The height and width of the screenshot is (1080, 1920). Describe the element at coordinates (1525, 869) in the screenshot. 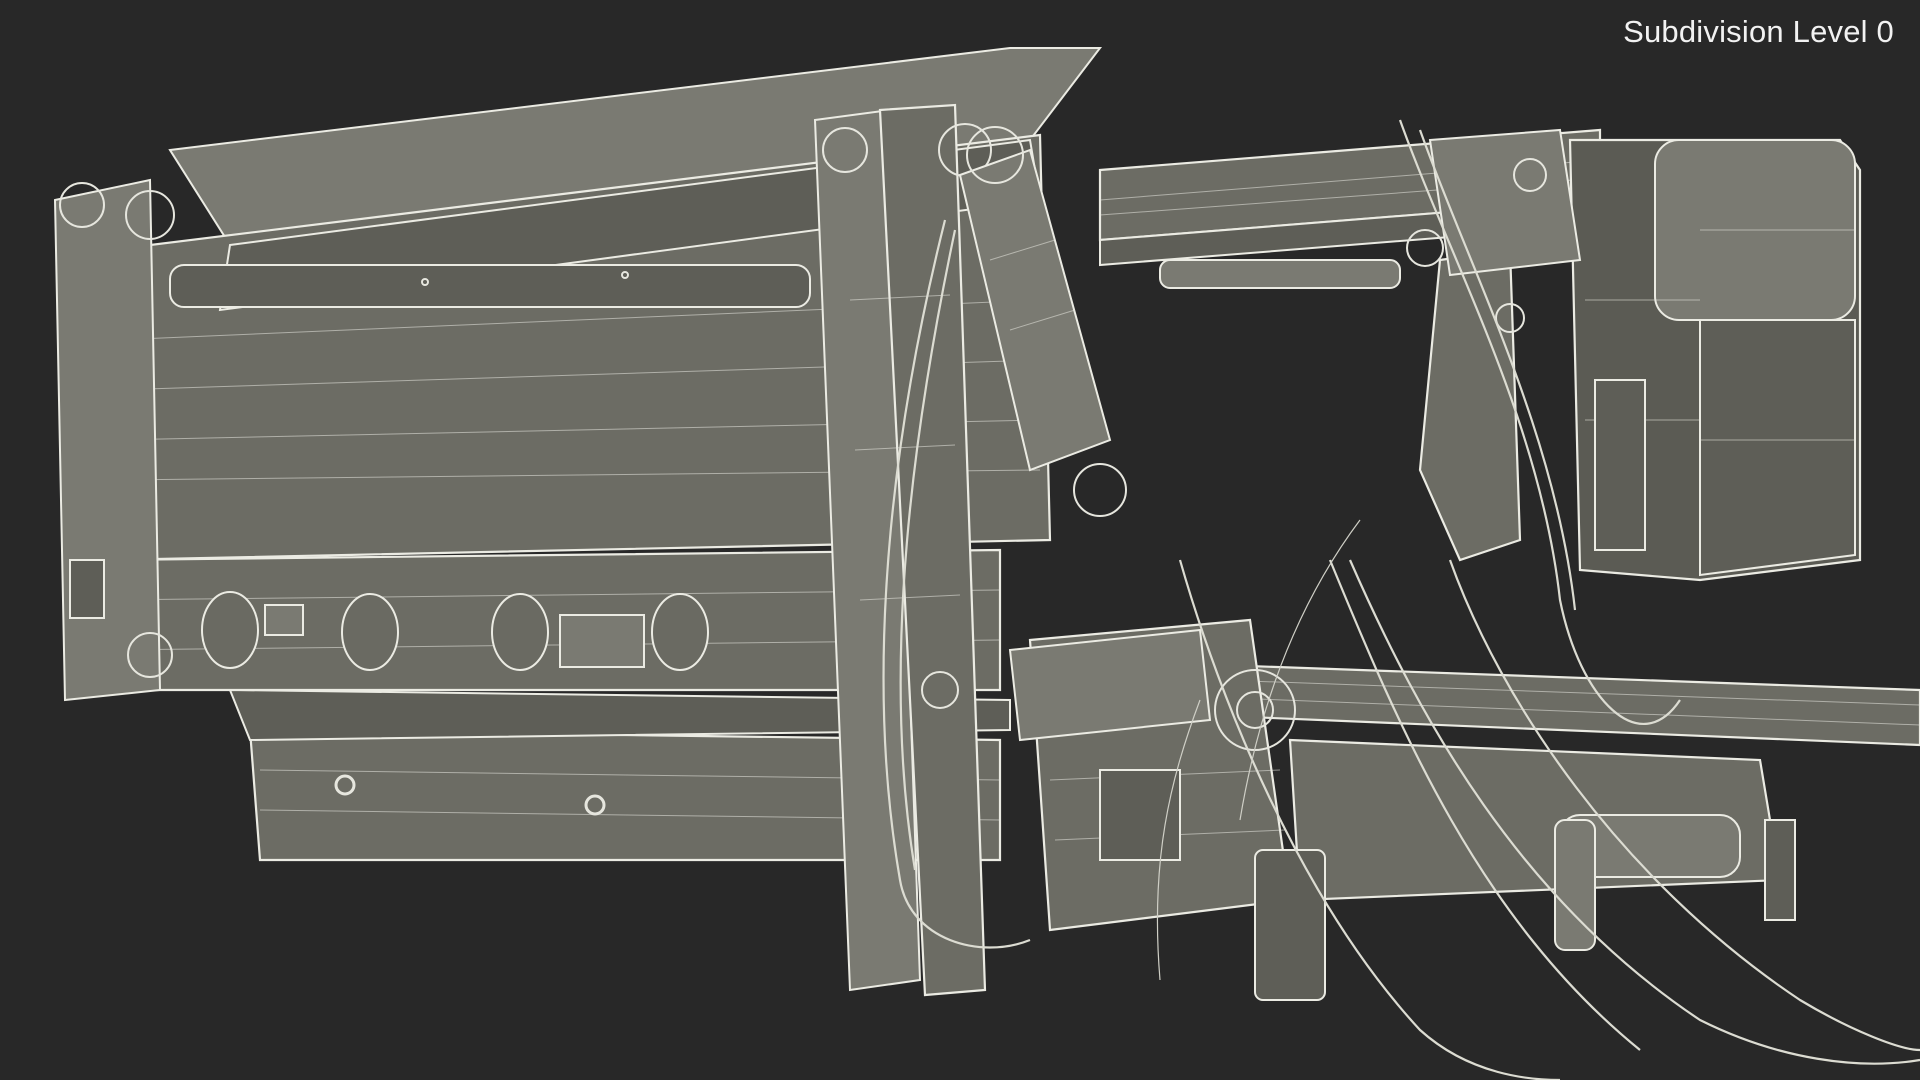

I see `tow-frame` at that location.